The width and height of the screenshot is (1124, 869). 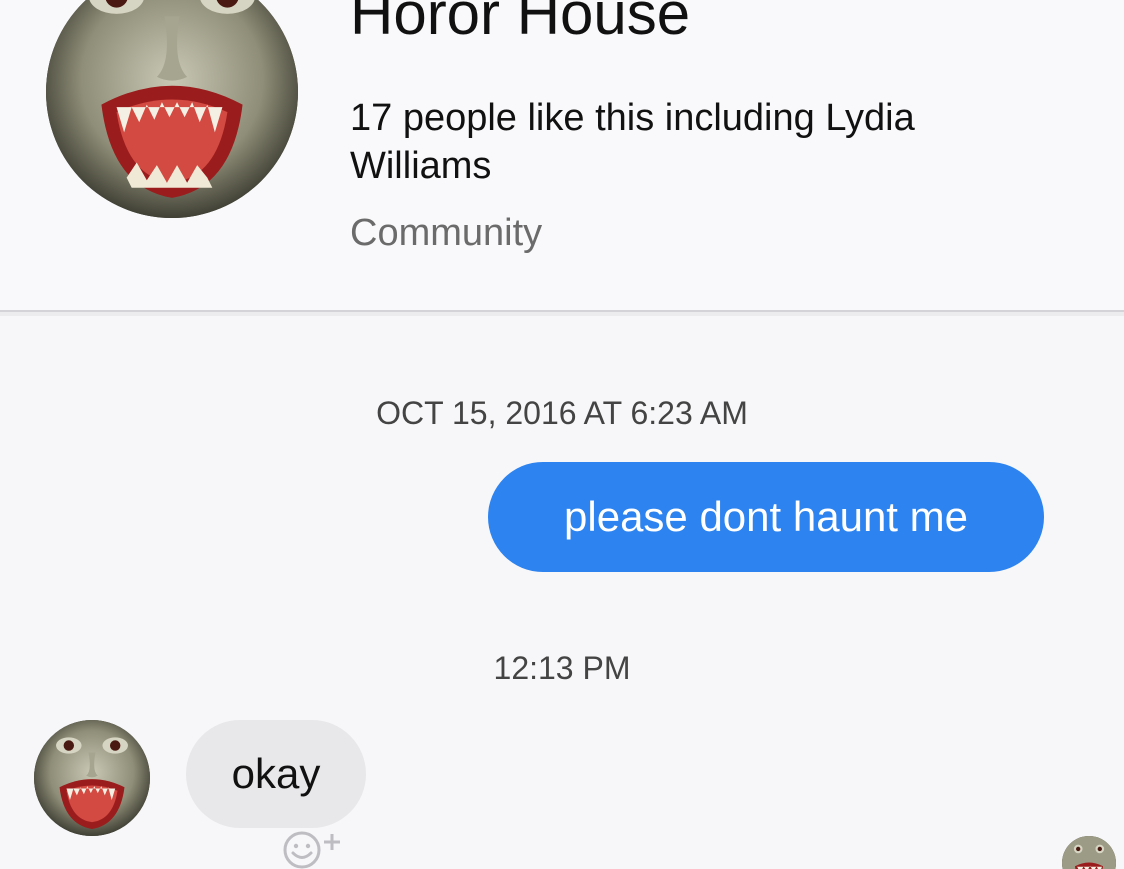 I want to click on message-timestamp: 12:13 PM, so click(x=562, y=668).